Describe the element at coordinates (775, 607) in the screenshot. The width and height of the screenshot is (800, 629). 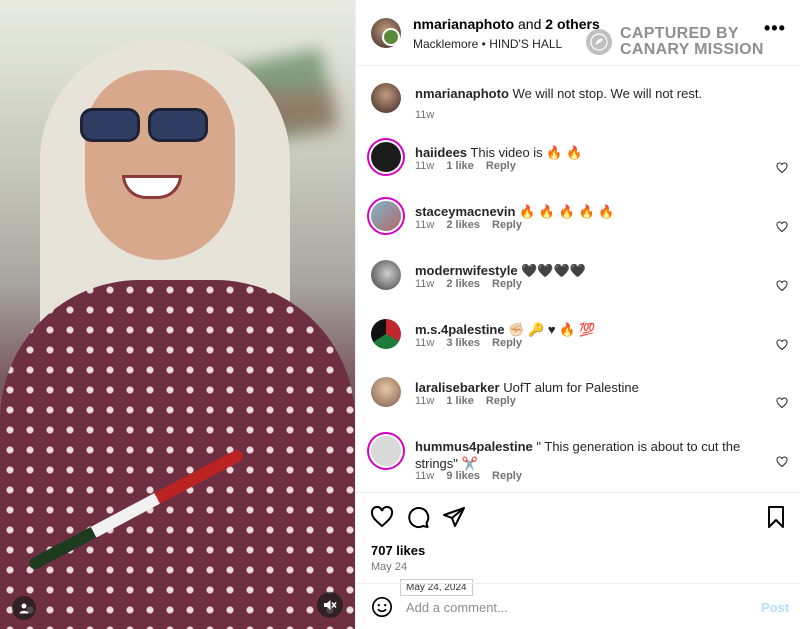
I see `post-button: Post` at that location.